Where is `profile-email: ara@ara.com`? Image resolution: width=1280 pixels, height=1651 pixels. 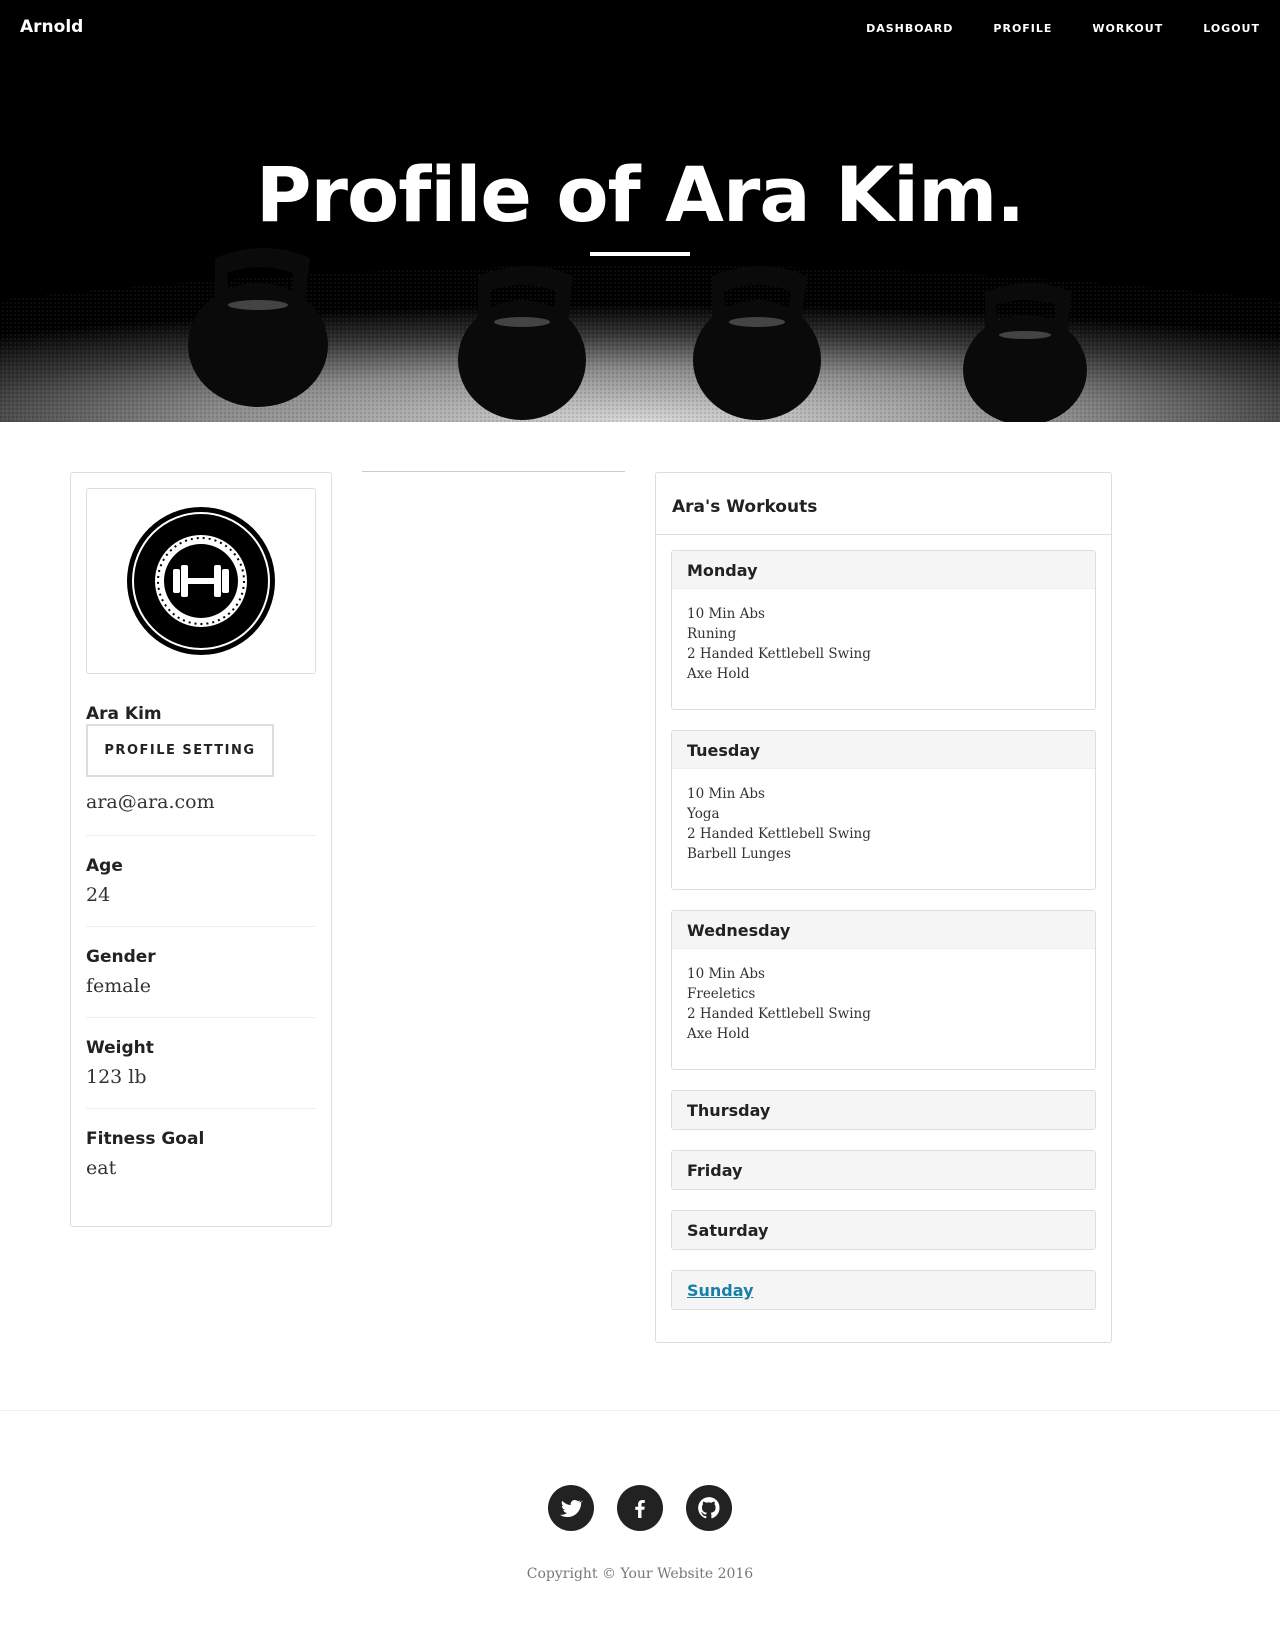
profile-email: ara@ara.com is located at coordinates (201, 813).